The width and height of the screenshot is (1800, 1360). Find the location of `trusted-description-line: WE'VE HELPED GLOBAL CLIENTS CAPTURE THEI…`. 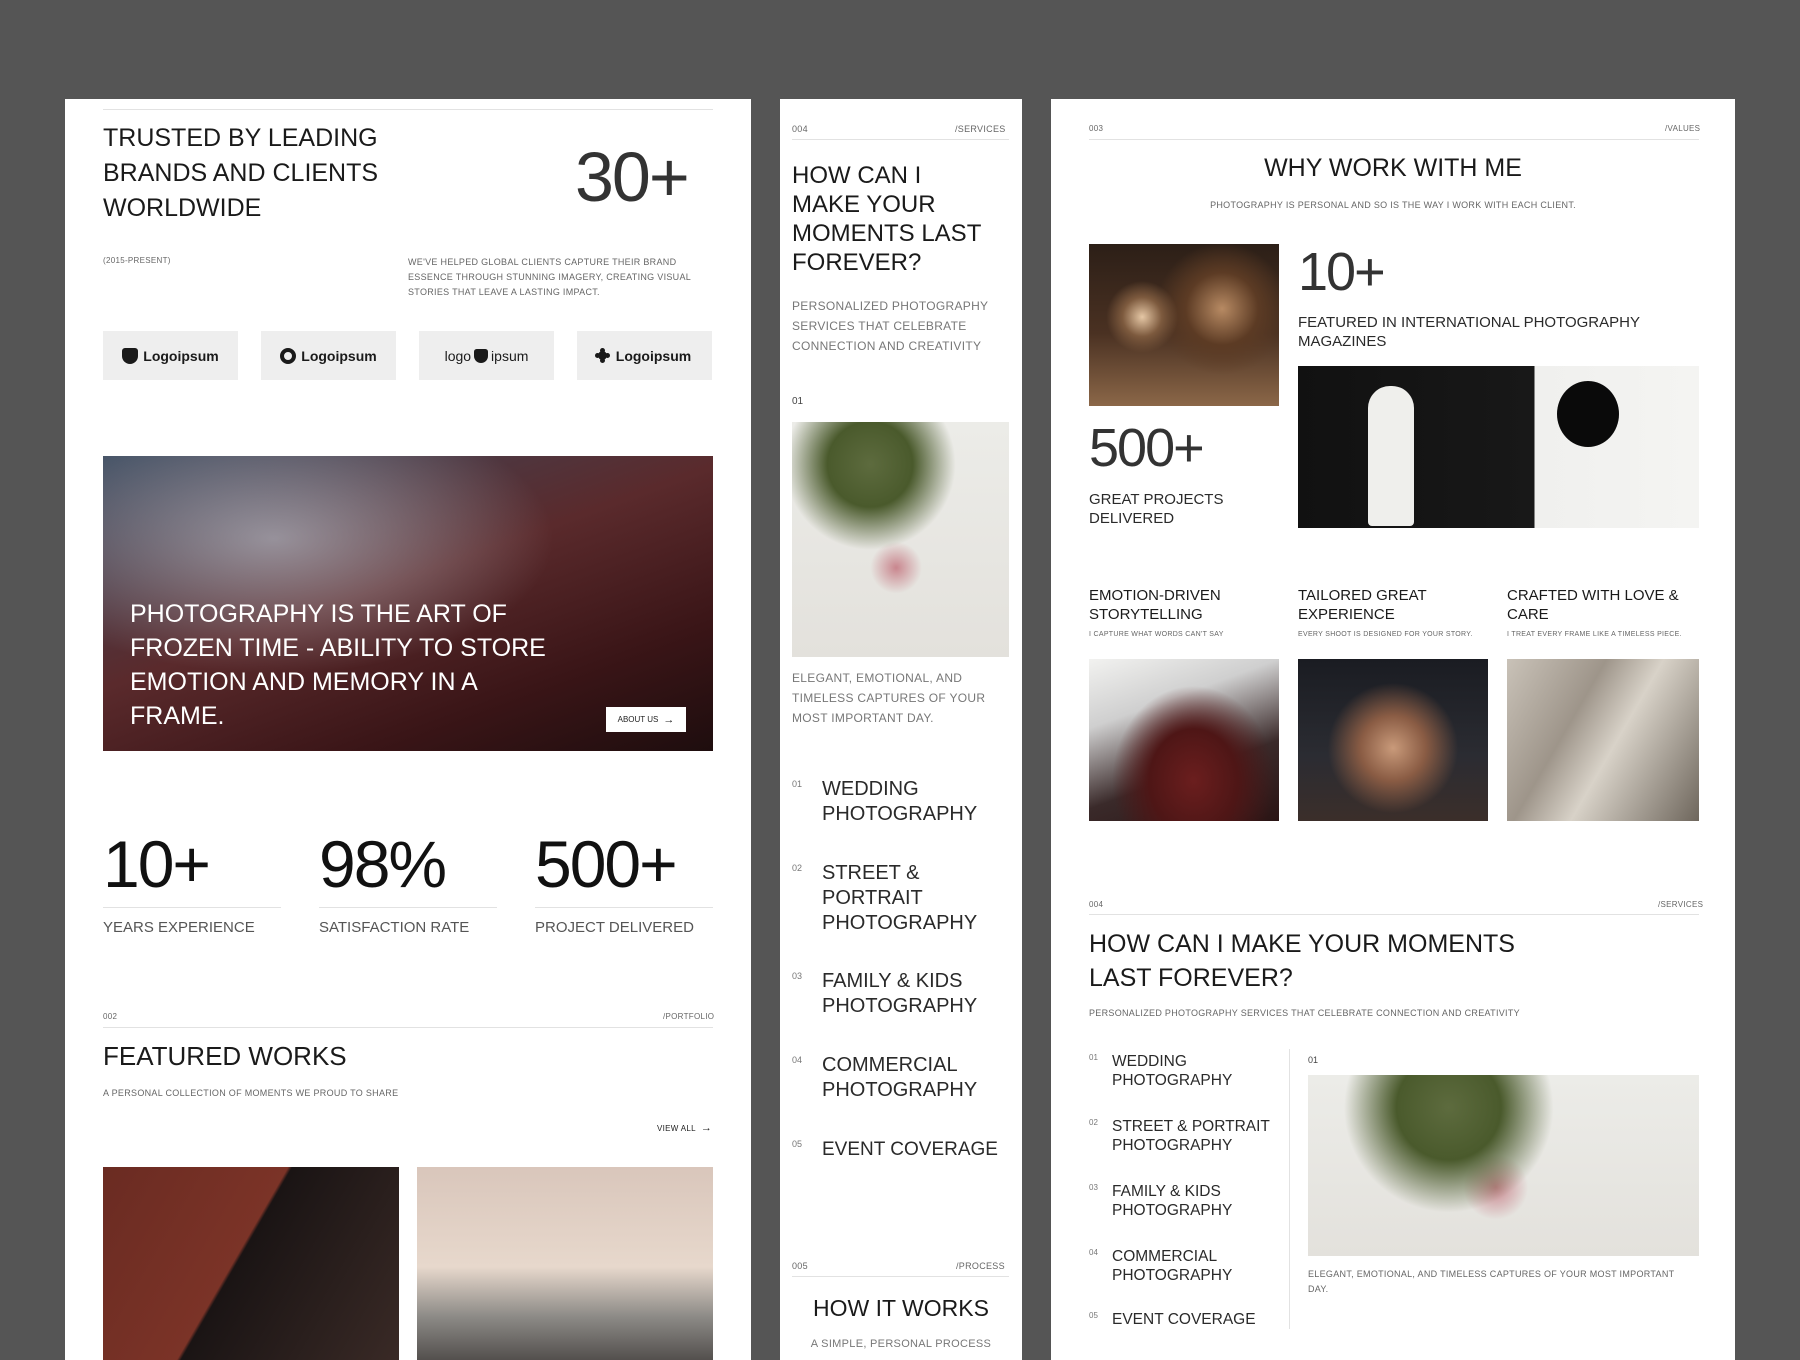

trusted-description-line: WE'VE HELPED GLOBAL CLIENTS CAPTURE THEI… is located at coordinates (542, 262).